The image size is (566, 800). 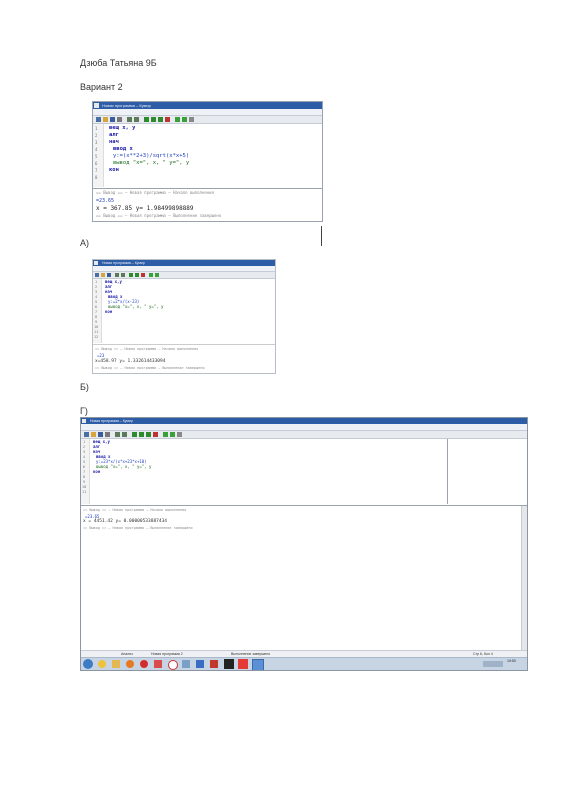 I want to click on kumir-icon, so click(x=229, y=664).